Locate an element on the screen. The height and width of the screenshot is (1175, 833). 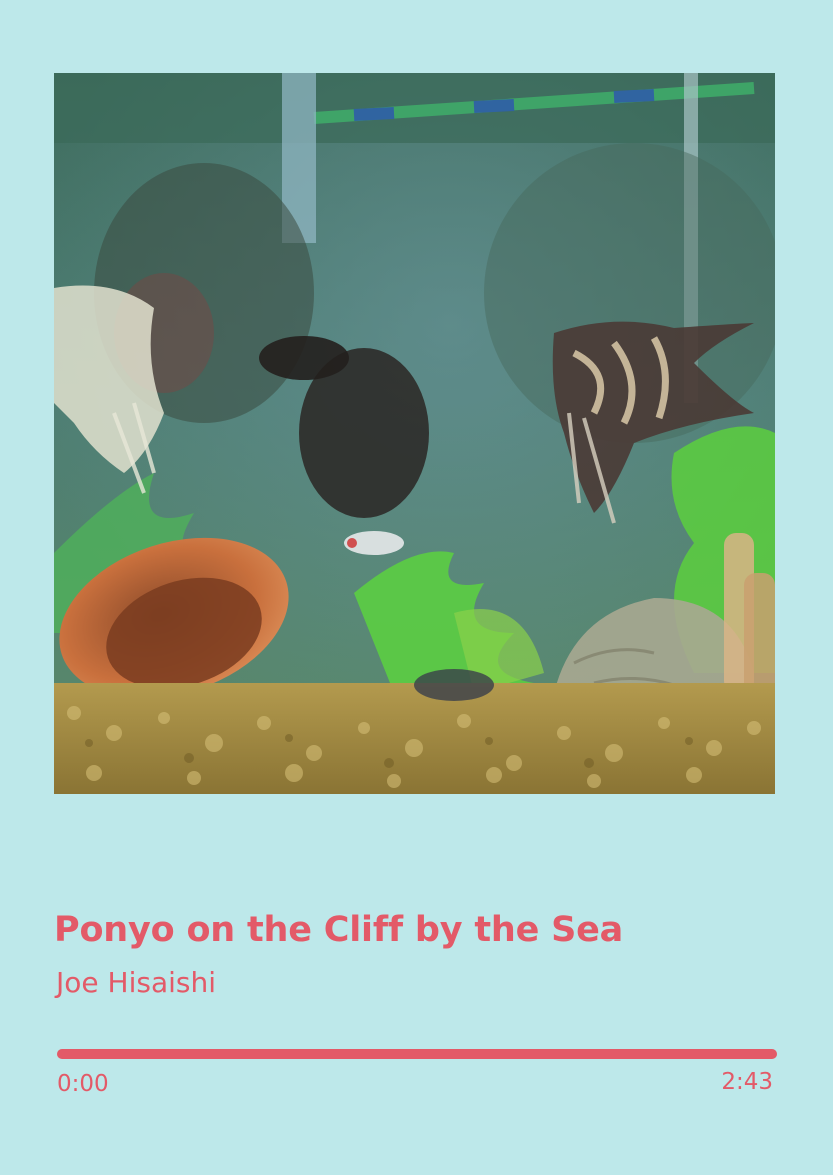
track-title: Ponyo on the Cliff by the Sea is located at coordinates (339, 930).